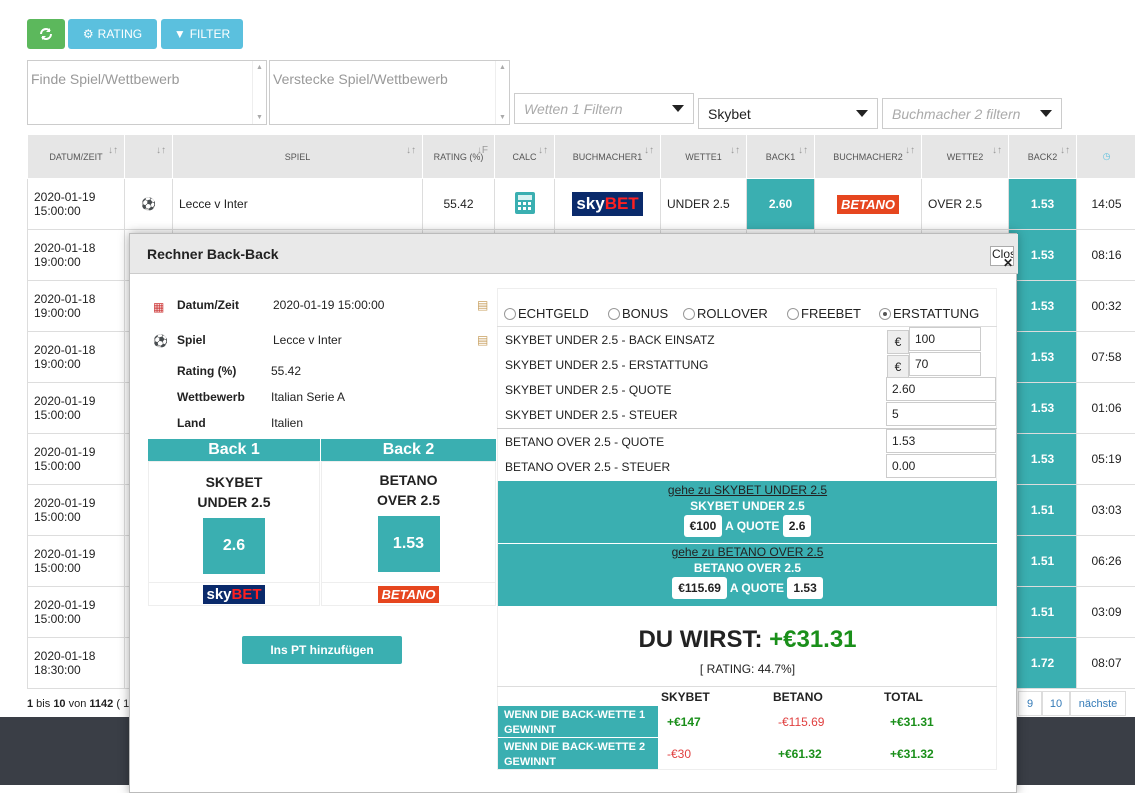 The height and width of the screenshot is (793, 1135). I want to click on bookmaker2-select: Buchmacher 2 filtern, so click(972, 113).